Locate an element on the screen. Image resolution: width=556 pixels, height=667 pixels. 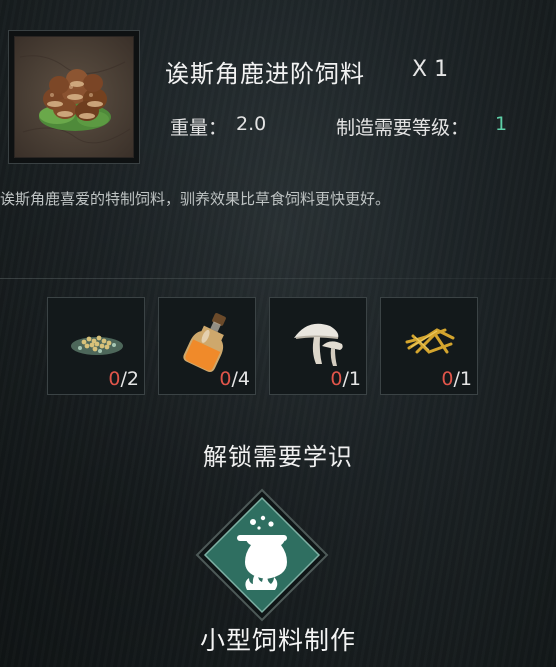
unlock-requirement-title: 解锁需要学识 is located at coordinates (278, 457).